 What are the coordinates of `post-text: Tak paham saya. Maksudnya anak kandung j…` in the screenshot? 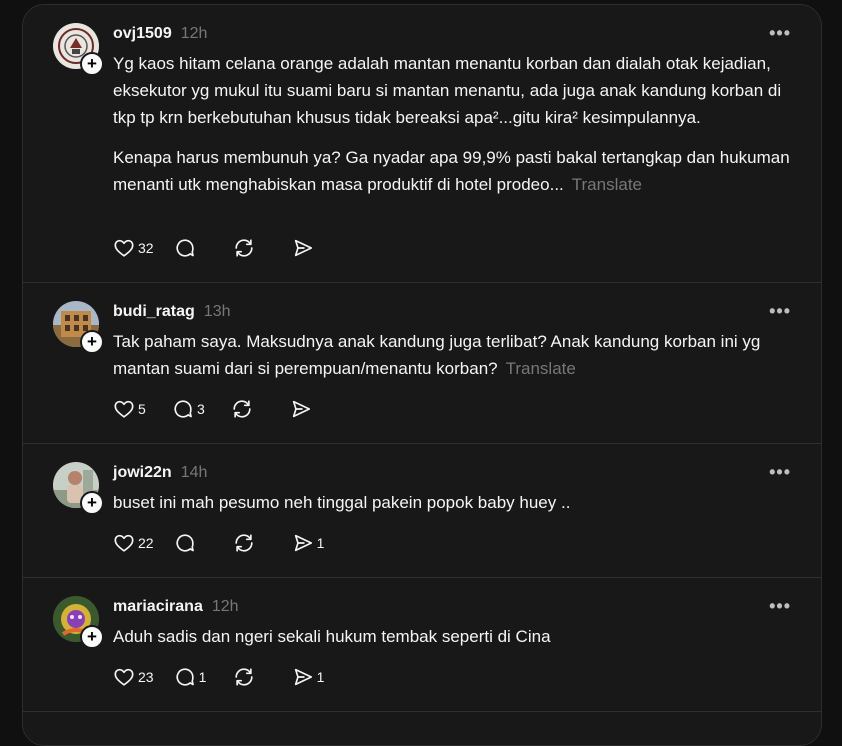 It's located at (452, 355).